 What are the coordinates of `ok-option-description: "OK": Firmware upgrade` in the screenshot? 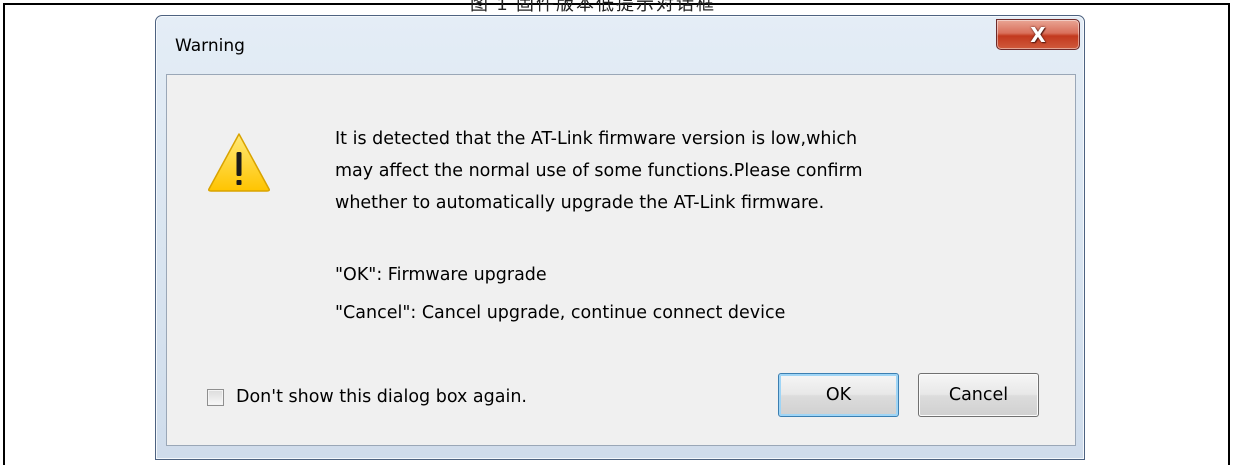 It's located at (441, 275).